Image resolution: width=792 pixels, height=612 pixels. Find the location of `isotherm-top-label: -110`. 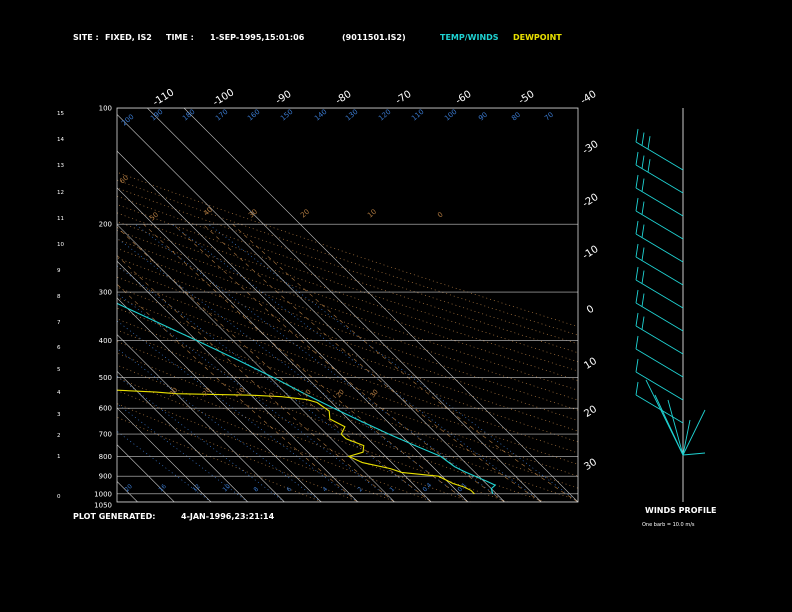

isotherm-top-label: -110 is located at coordinates (163, 97).